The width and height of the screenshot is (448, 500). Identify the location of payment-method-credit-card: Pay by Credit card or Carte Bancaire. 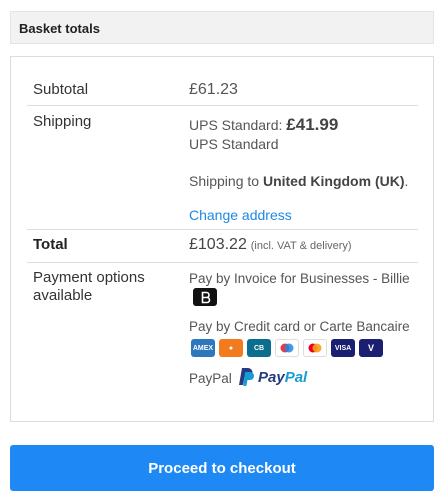
(299, 326).